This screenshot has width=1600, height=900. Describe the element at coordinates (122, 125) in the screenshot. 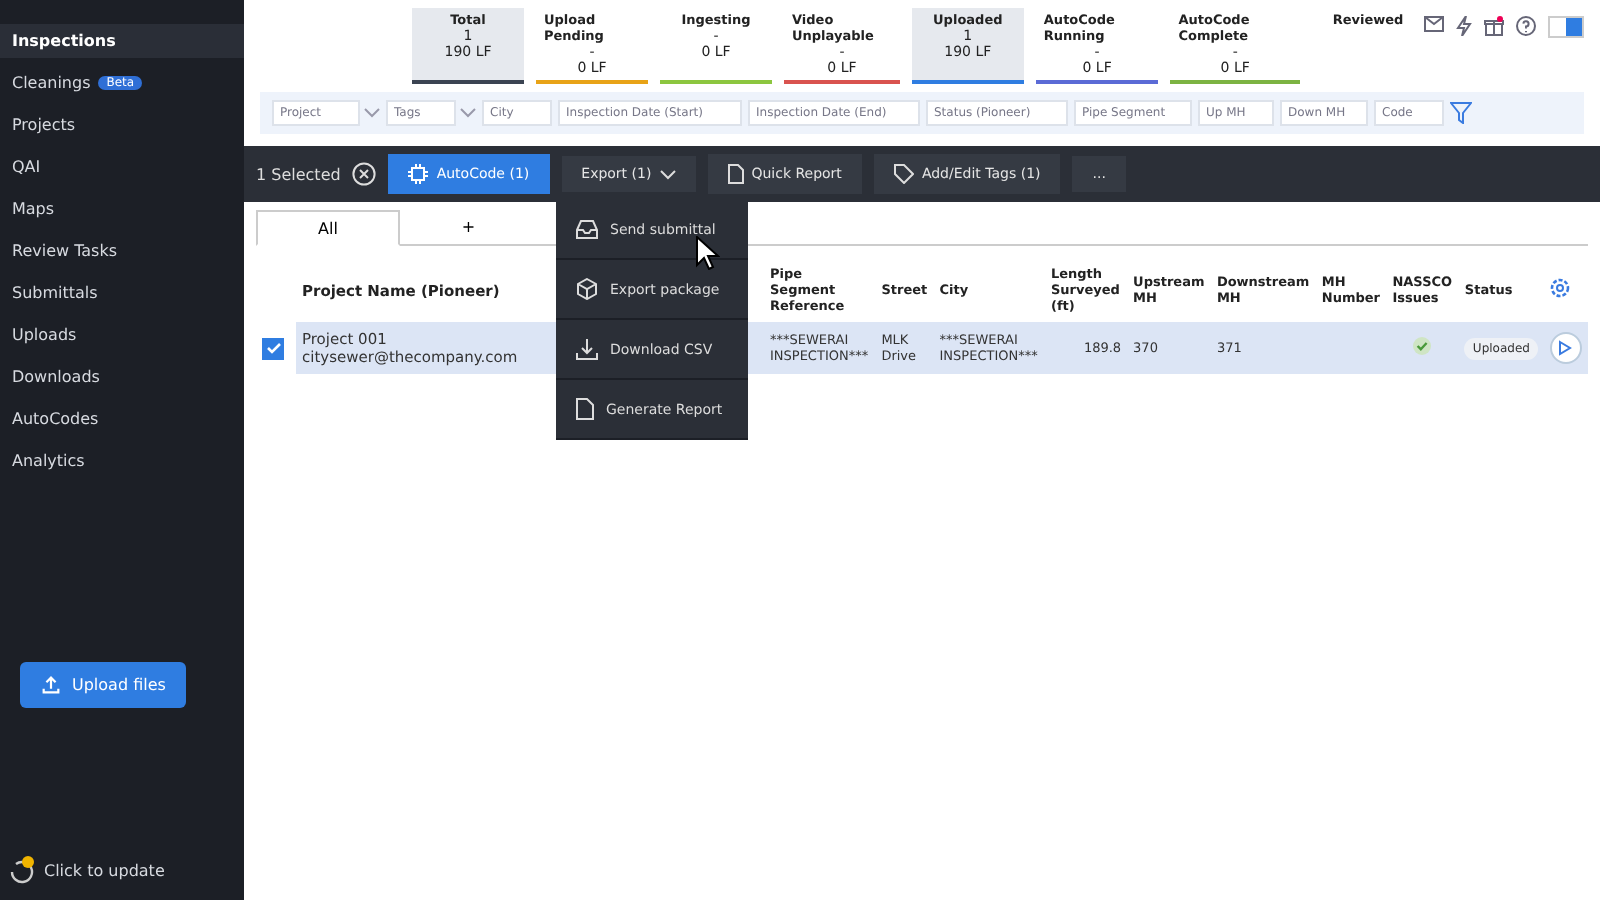

I see `sidebar-item: Projects` at that location.